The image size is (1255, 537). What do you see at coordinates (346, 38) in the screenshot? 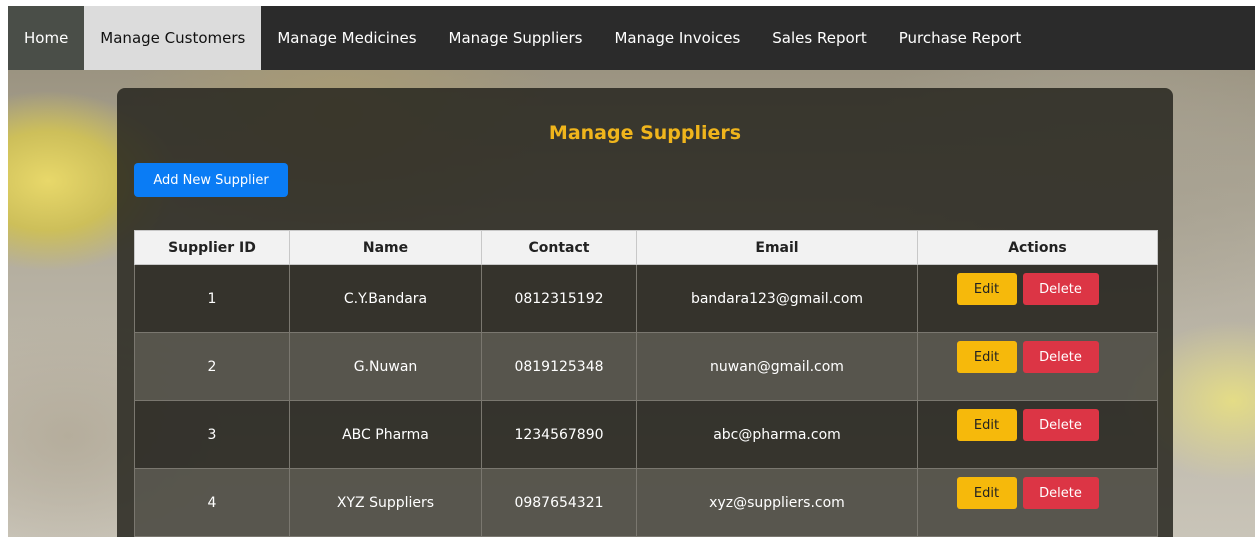
I see `nav-manage-medicines: Manage Medicines` at bounding box center [346, 38].